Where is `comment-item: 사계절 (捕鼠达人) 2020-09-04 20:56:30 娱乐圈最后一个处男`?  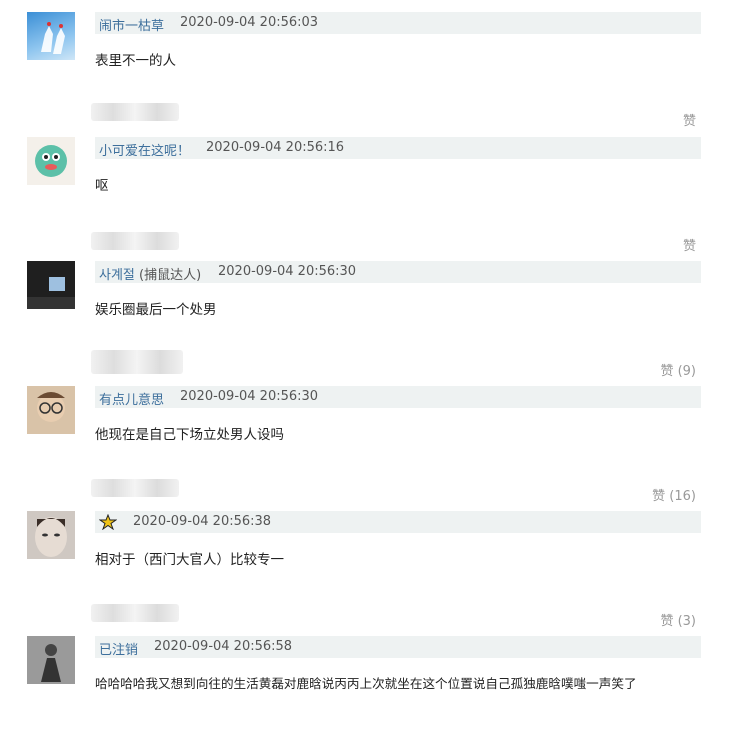
comment-item: 사계절 (捕鼠达人) 2020-09-04 20:56:30 娱乐圈最后一个处男 is located at coordinates (373, 311).